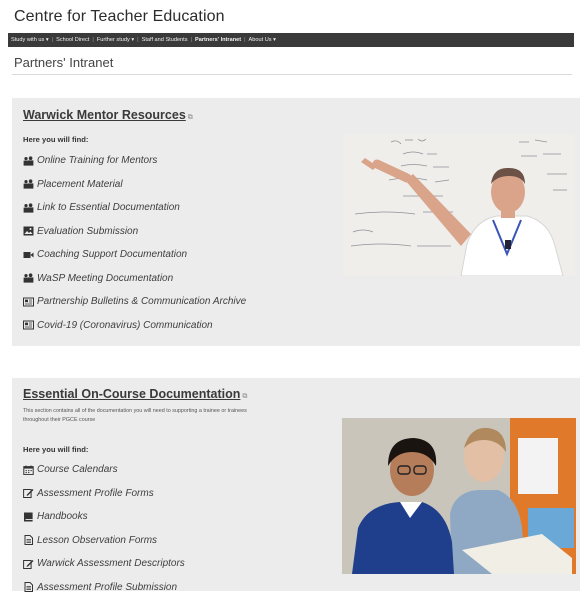 This screenshot has width=582, height=599. I want to click on nav-item-4: Partners' Intranet, so click(218, 40).